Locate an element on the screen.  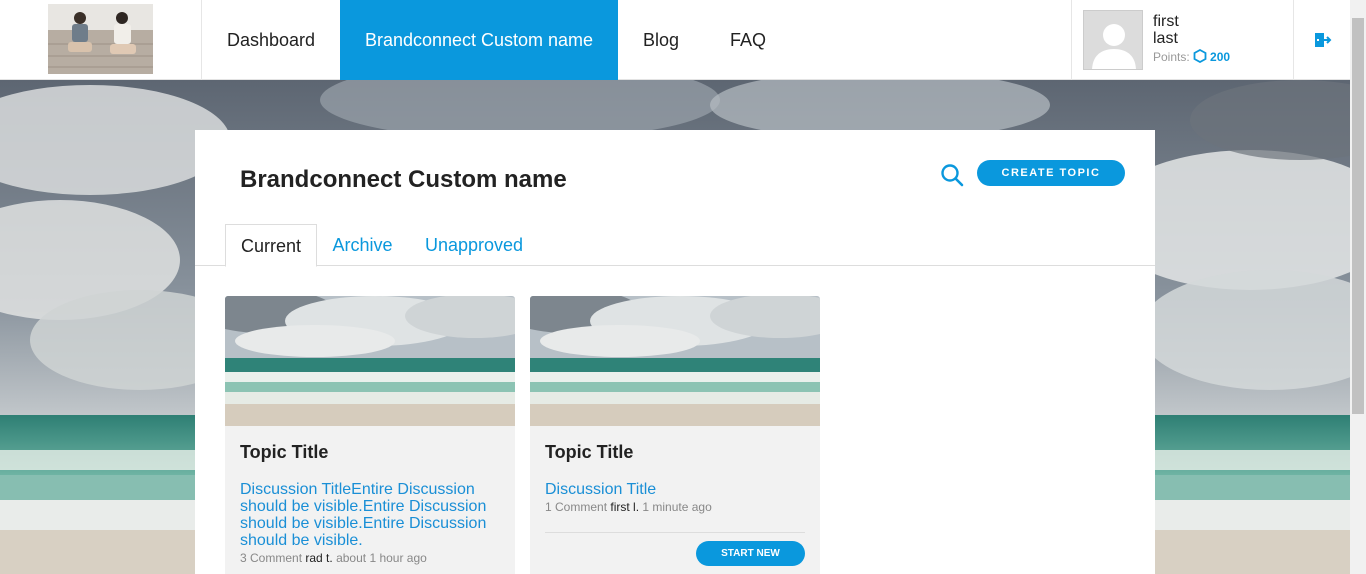
card-divider is located at coordinates (675, 532).